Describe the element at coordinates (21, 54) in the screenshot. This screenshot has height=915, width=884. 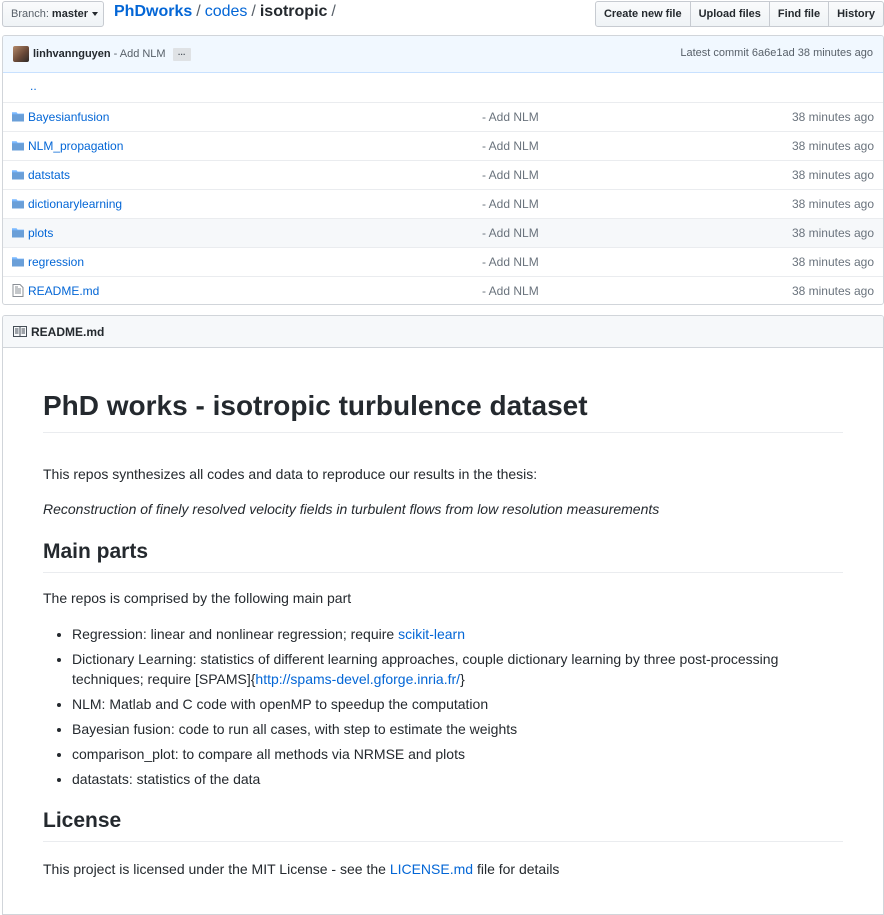
I see `avatar` at that location.